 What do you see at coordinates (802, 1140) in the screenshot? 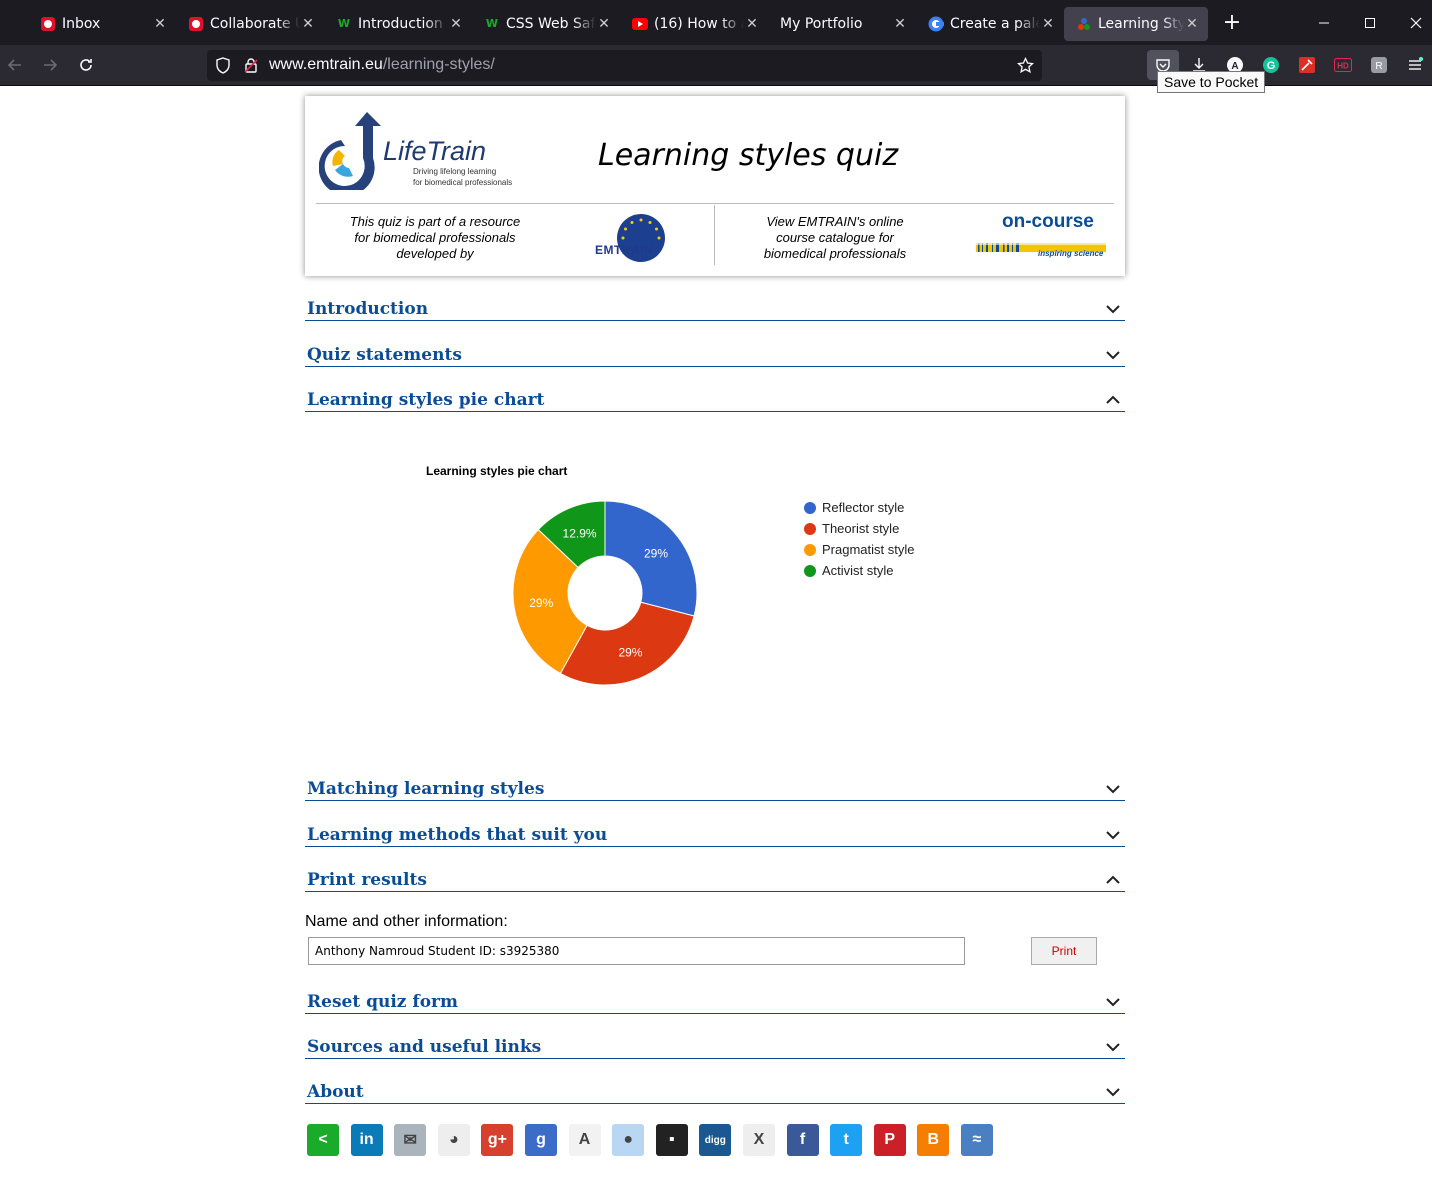
I see `facebook-icon: f` at bounding box center [802, 1140].